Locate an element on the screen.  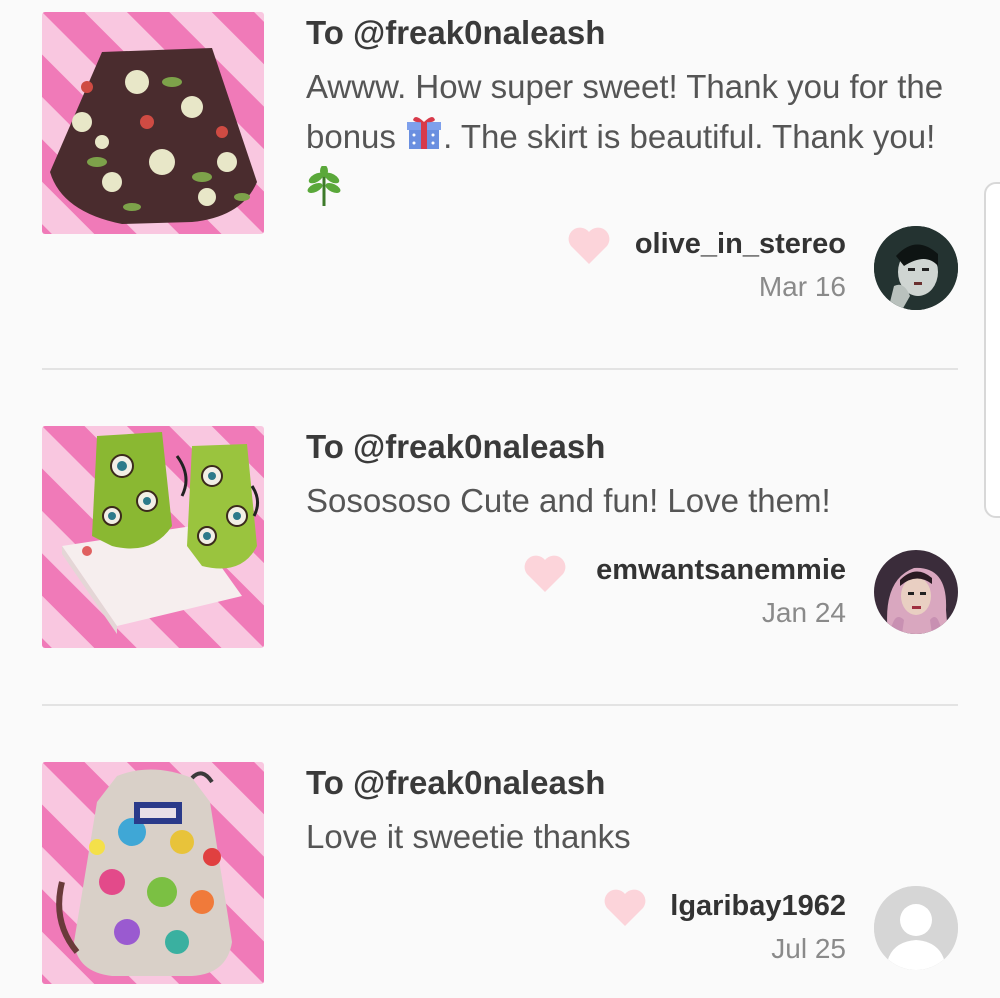
product-photo-backpack is located at coordinates (153, 873).